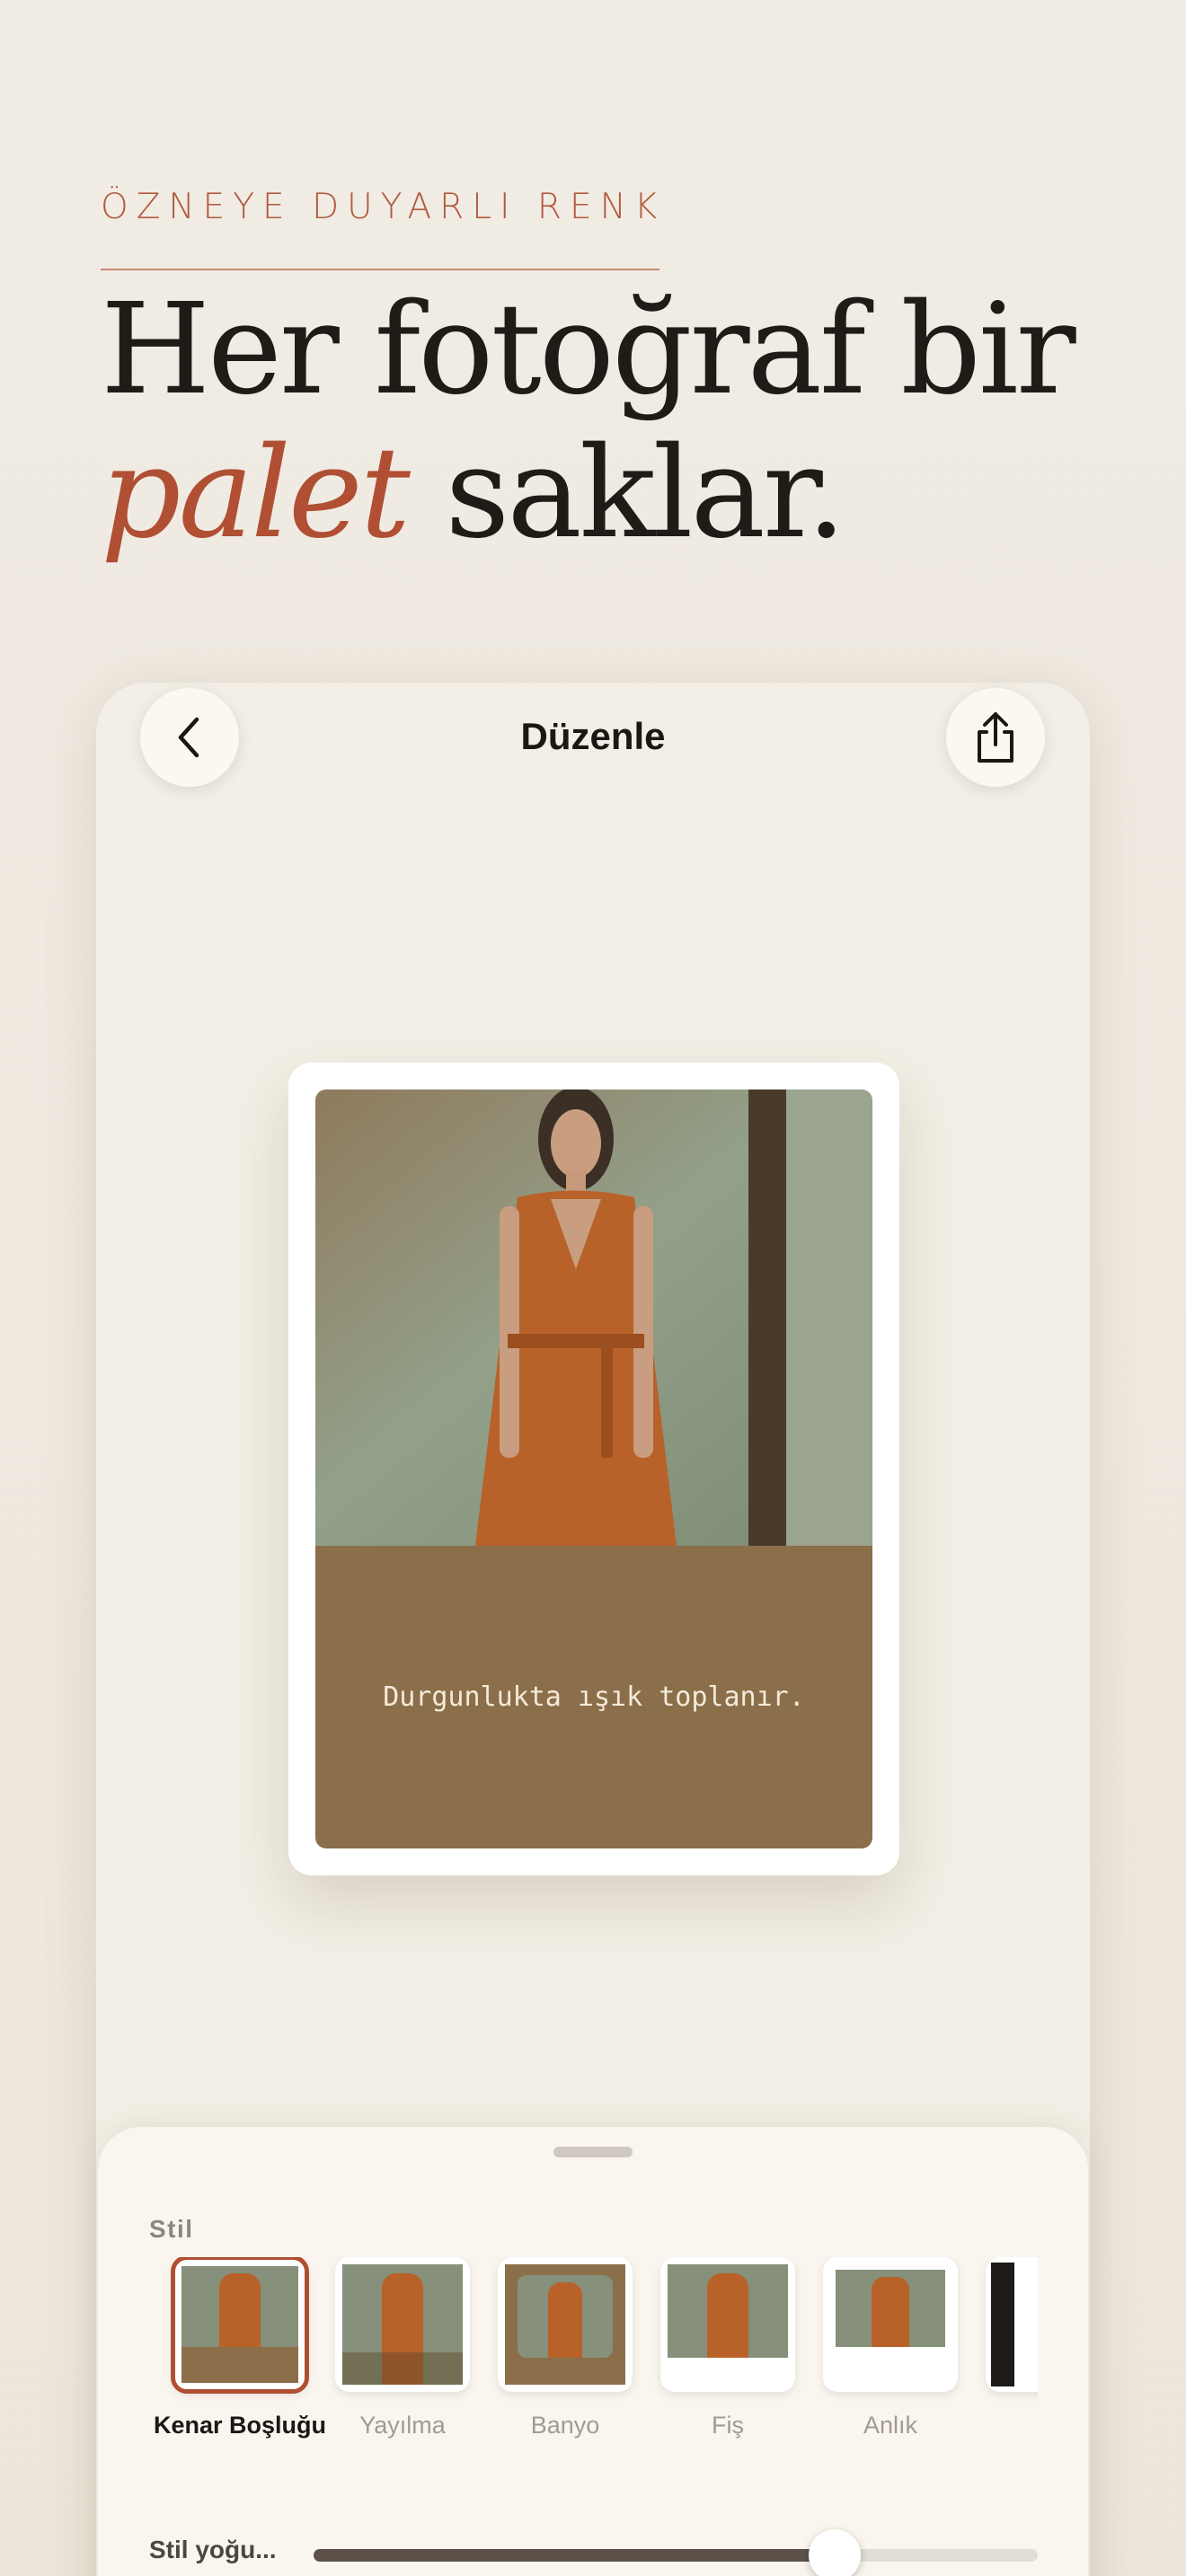  What do you see at coordinates (727, 2324) in the screenshot?
I see `style-thumb-fis` at bounding box center [727, 2324].